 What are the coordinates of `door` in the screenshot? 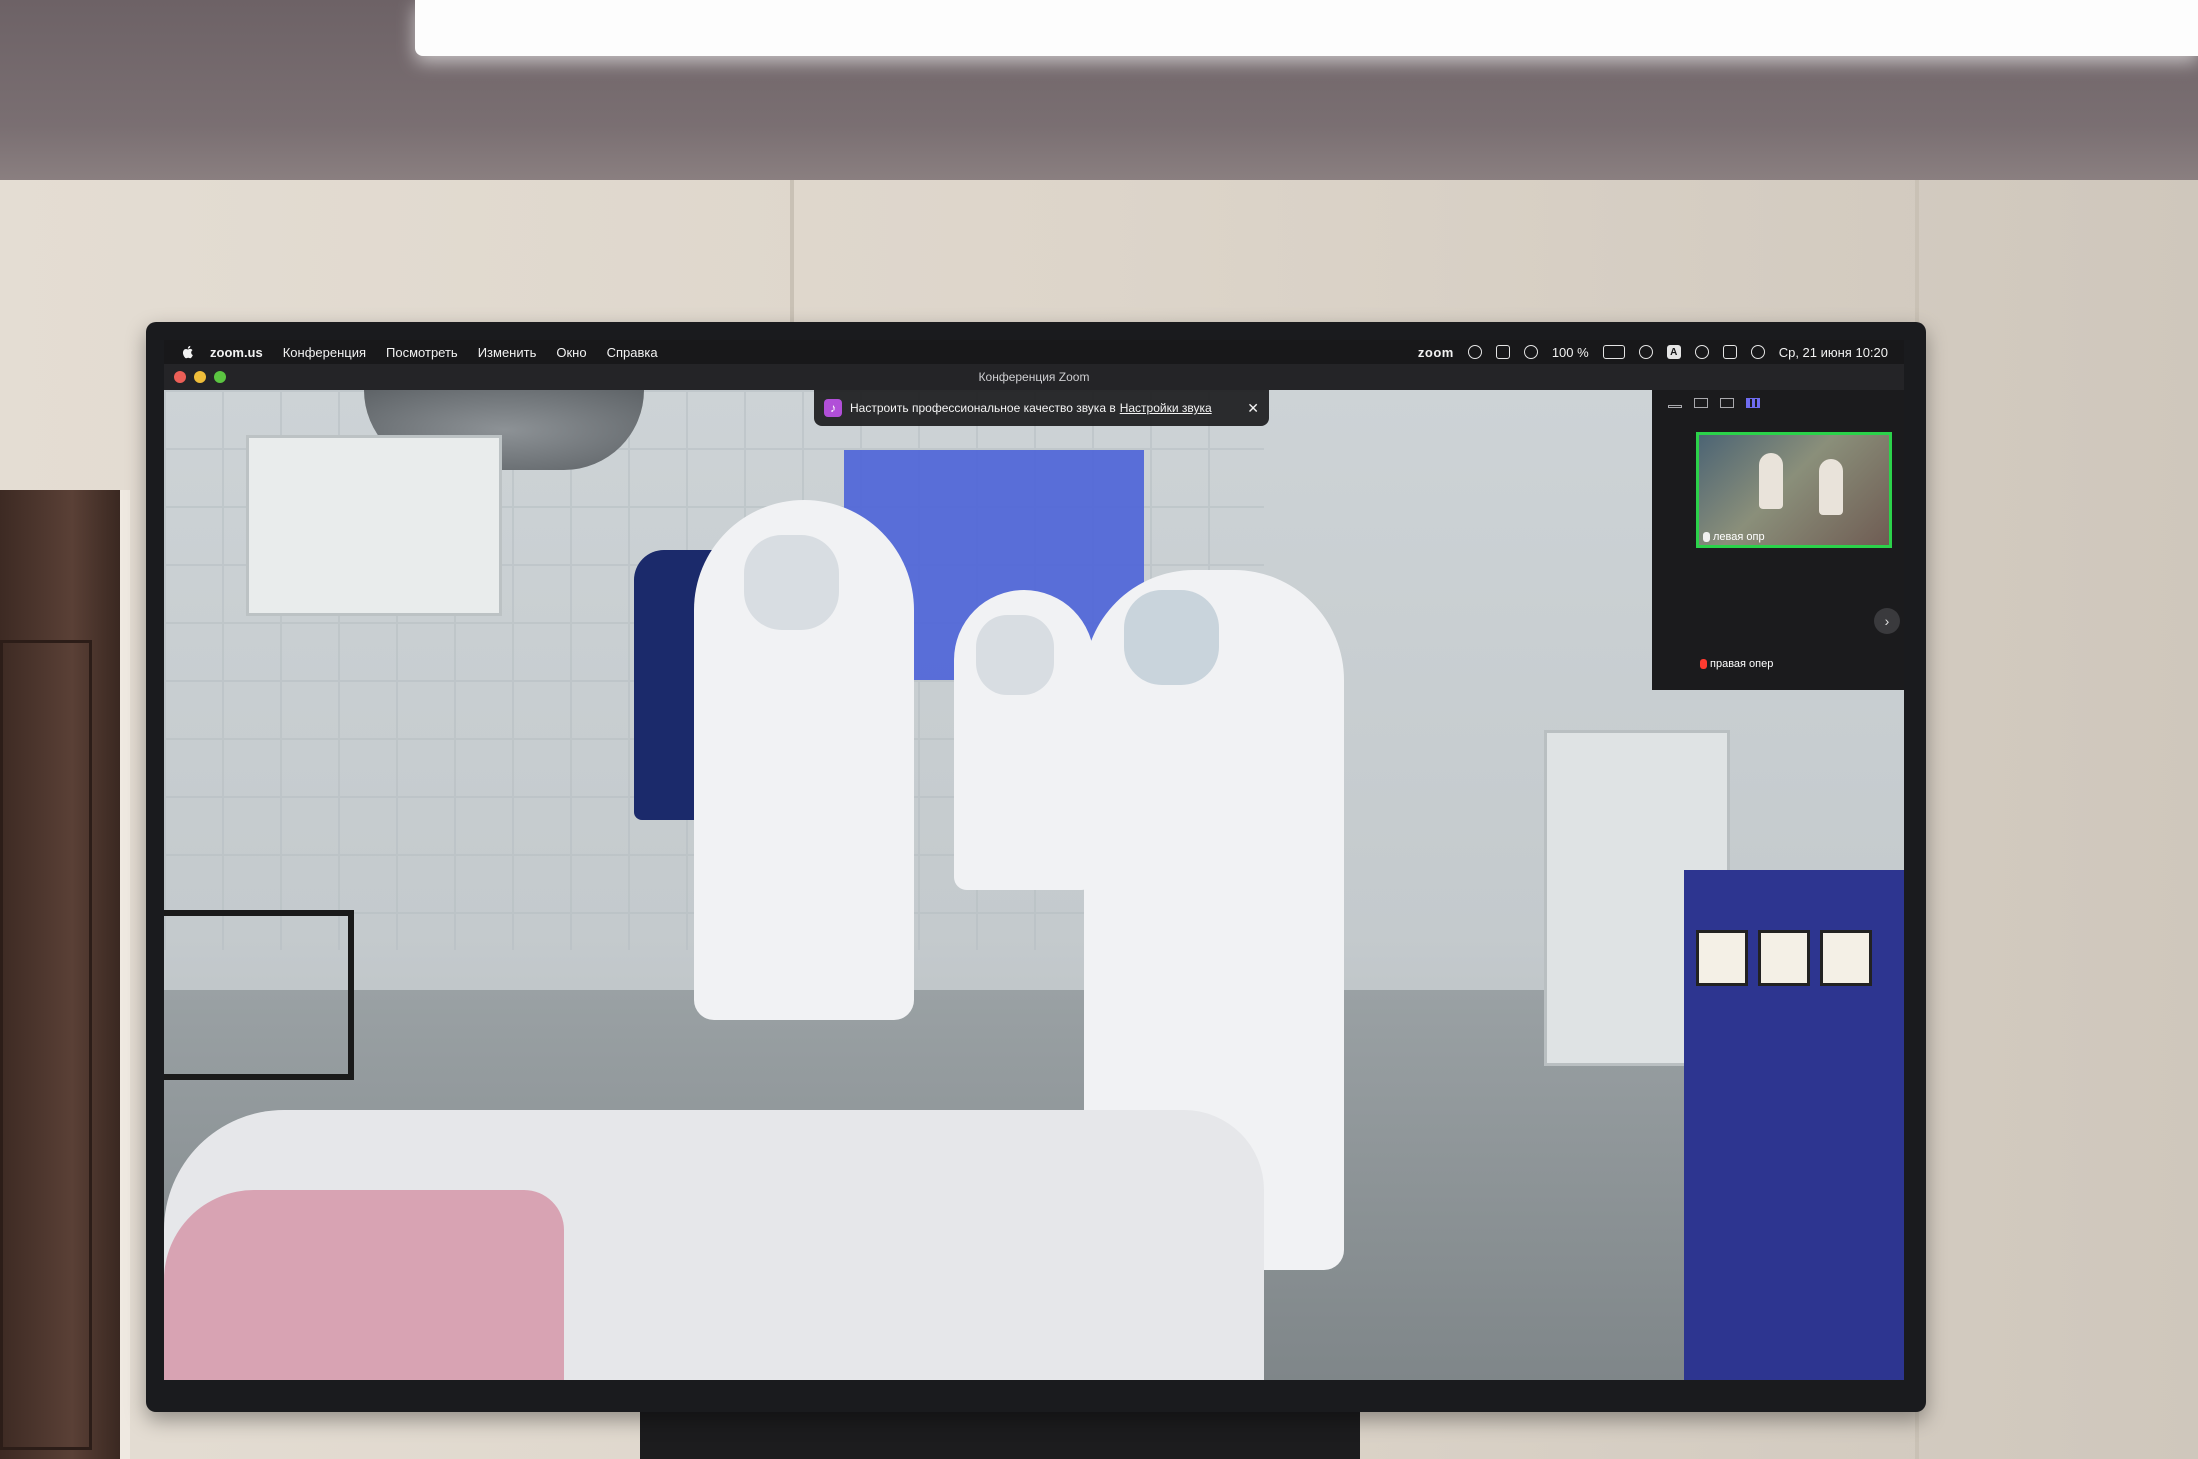 It's located at (65, 974).